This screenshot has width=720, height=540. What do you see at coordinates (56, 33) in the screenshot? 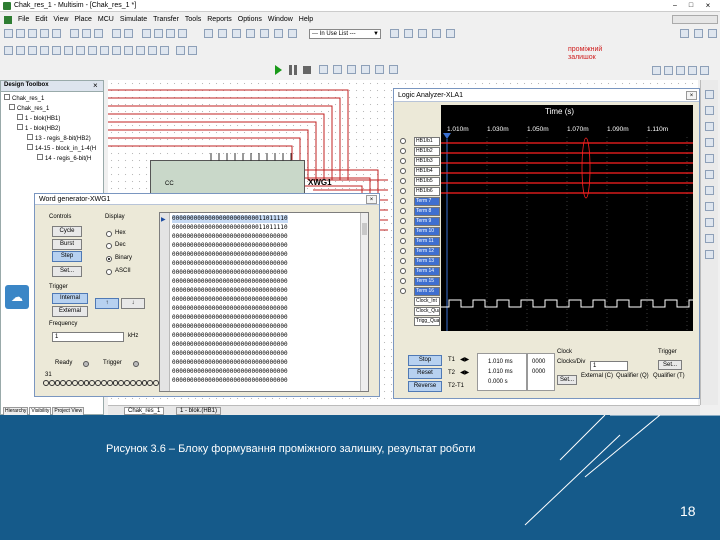
I see `print-preview-icon` at bounding box center [56, 33].